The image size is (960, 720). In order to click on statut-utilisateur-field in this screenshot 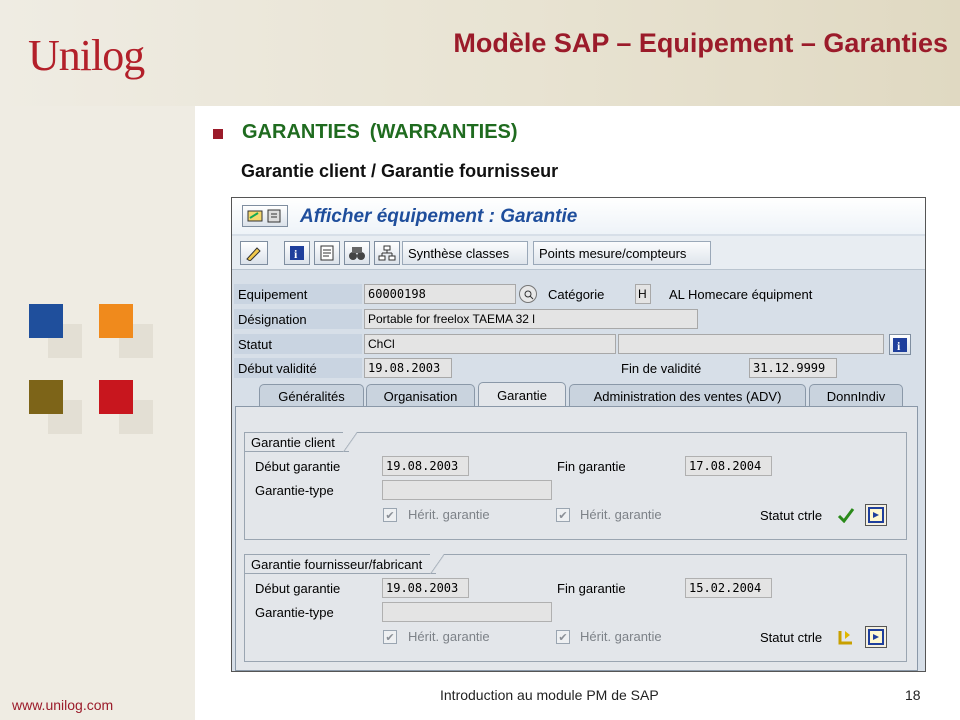, I will do `click(751, 344)`.